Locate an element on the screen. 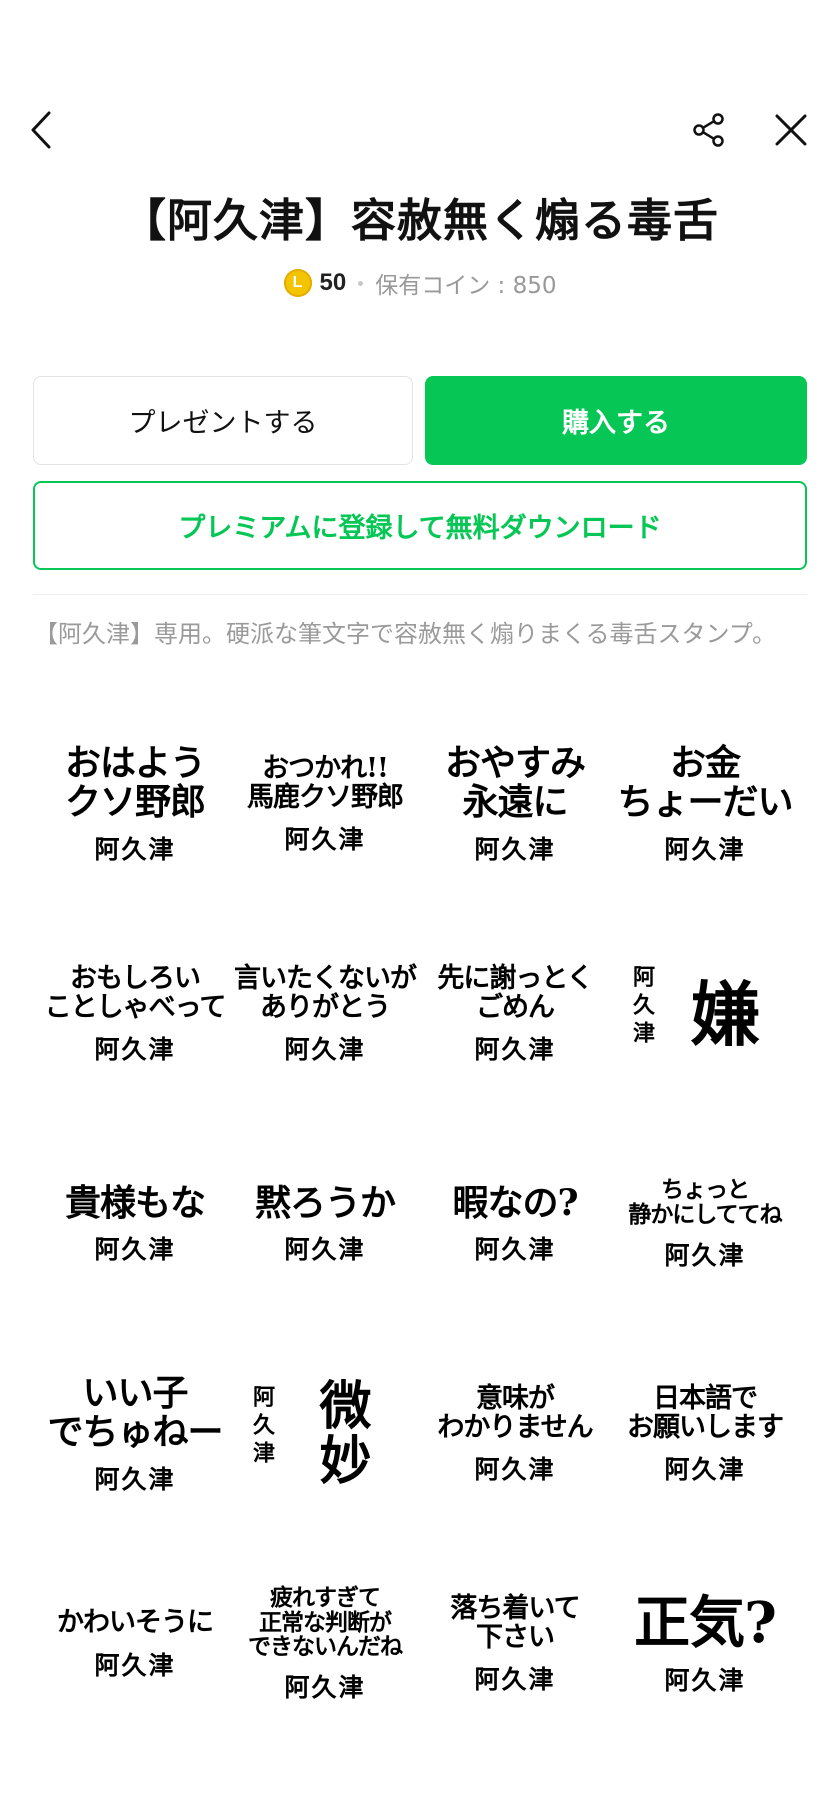 This screenshot has width=840, height=1820. sticker-text: かわいそうに is located at coordinates (135, 1623).